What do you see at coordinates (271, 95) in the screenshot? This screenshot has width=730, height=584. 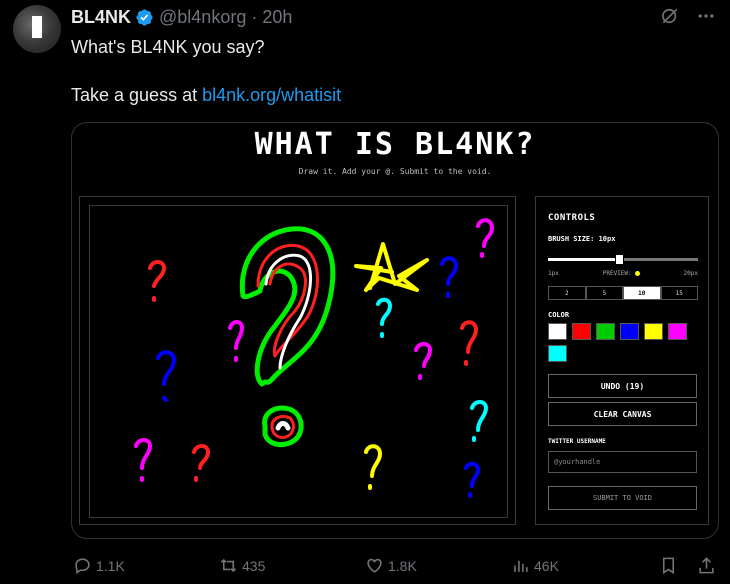 I see `tweet-link: bl4nk.org/whatisit` at bounding box center [271, 95].